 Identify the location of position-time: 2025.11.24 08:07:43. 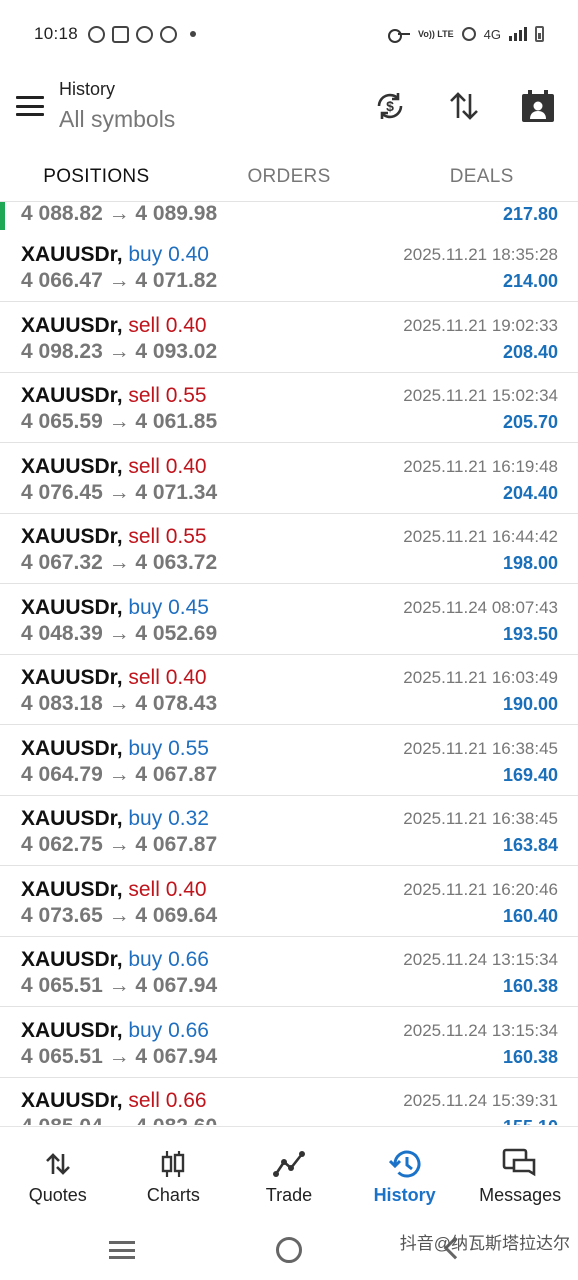
(480, 607).